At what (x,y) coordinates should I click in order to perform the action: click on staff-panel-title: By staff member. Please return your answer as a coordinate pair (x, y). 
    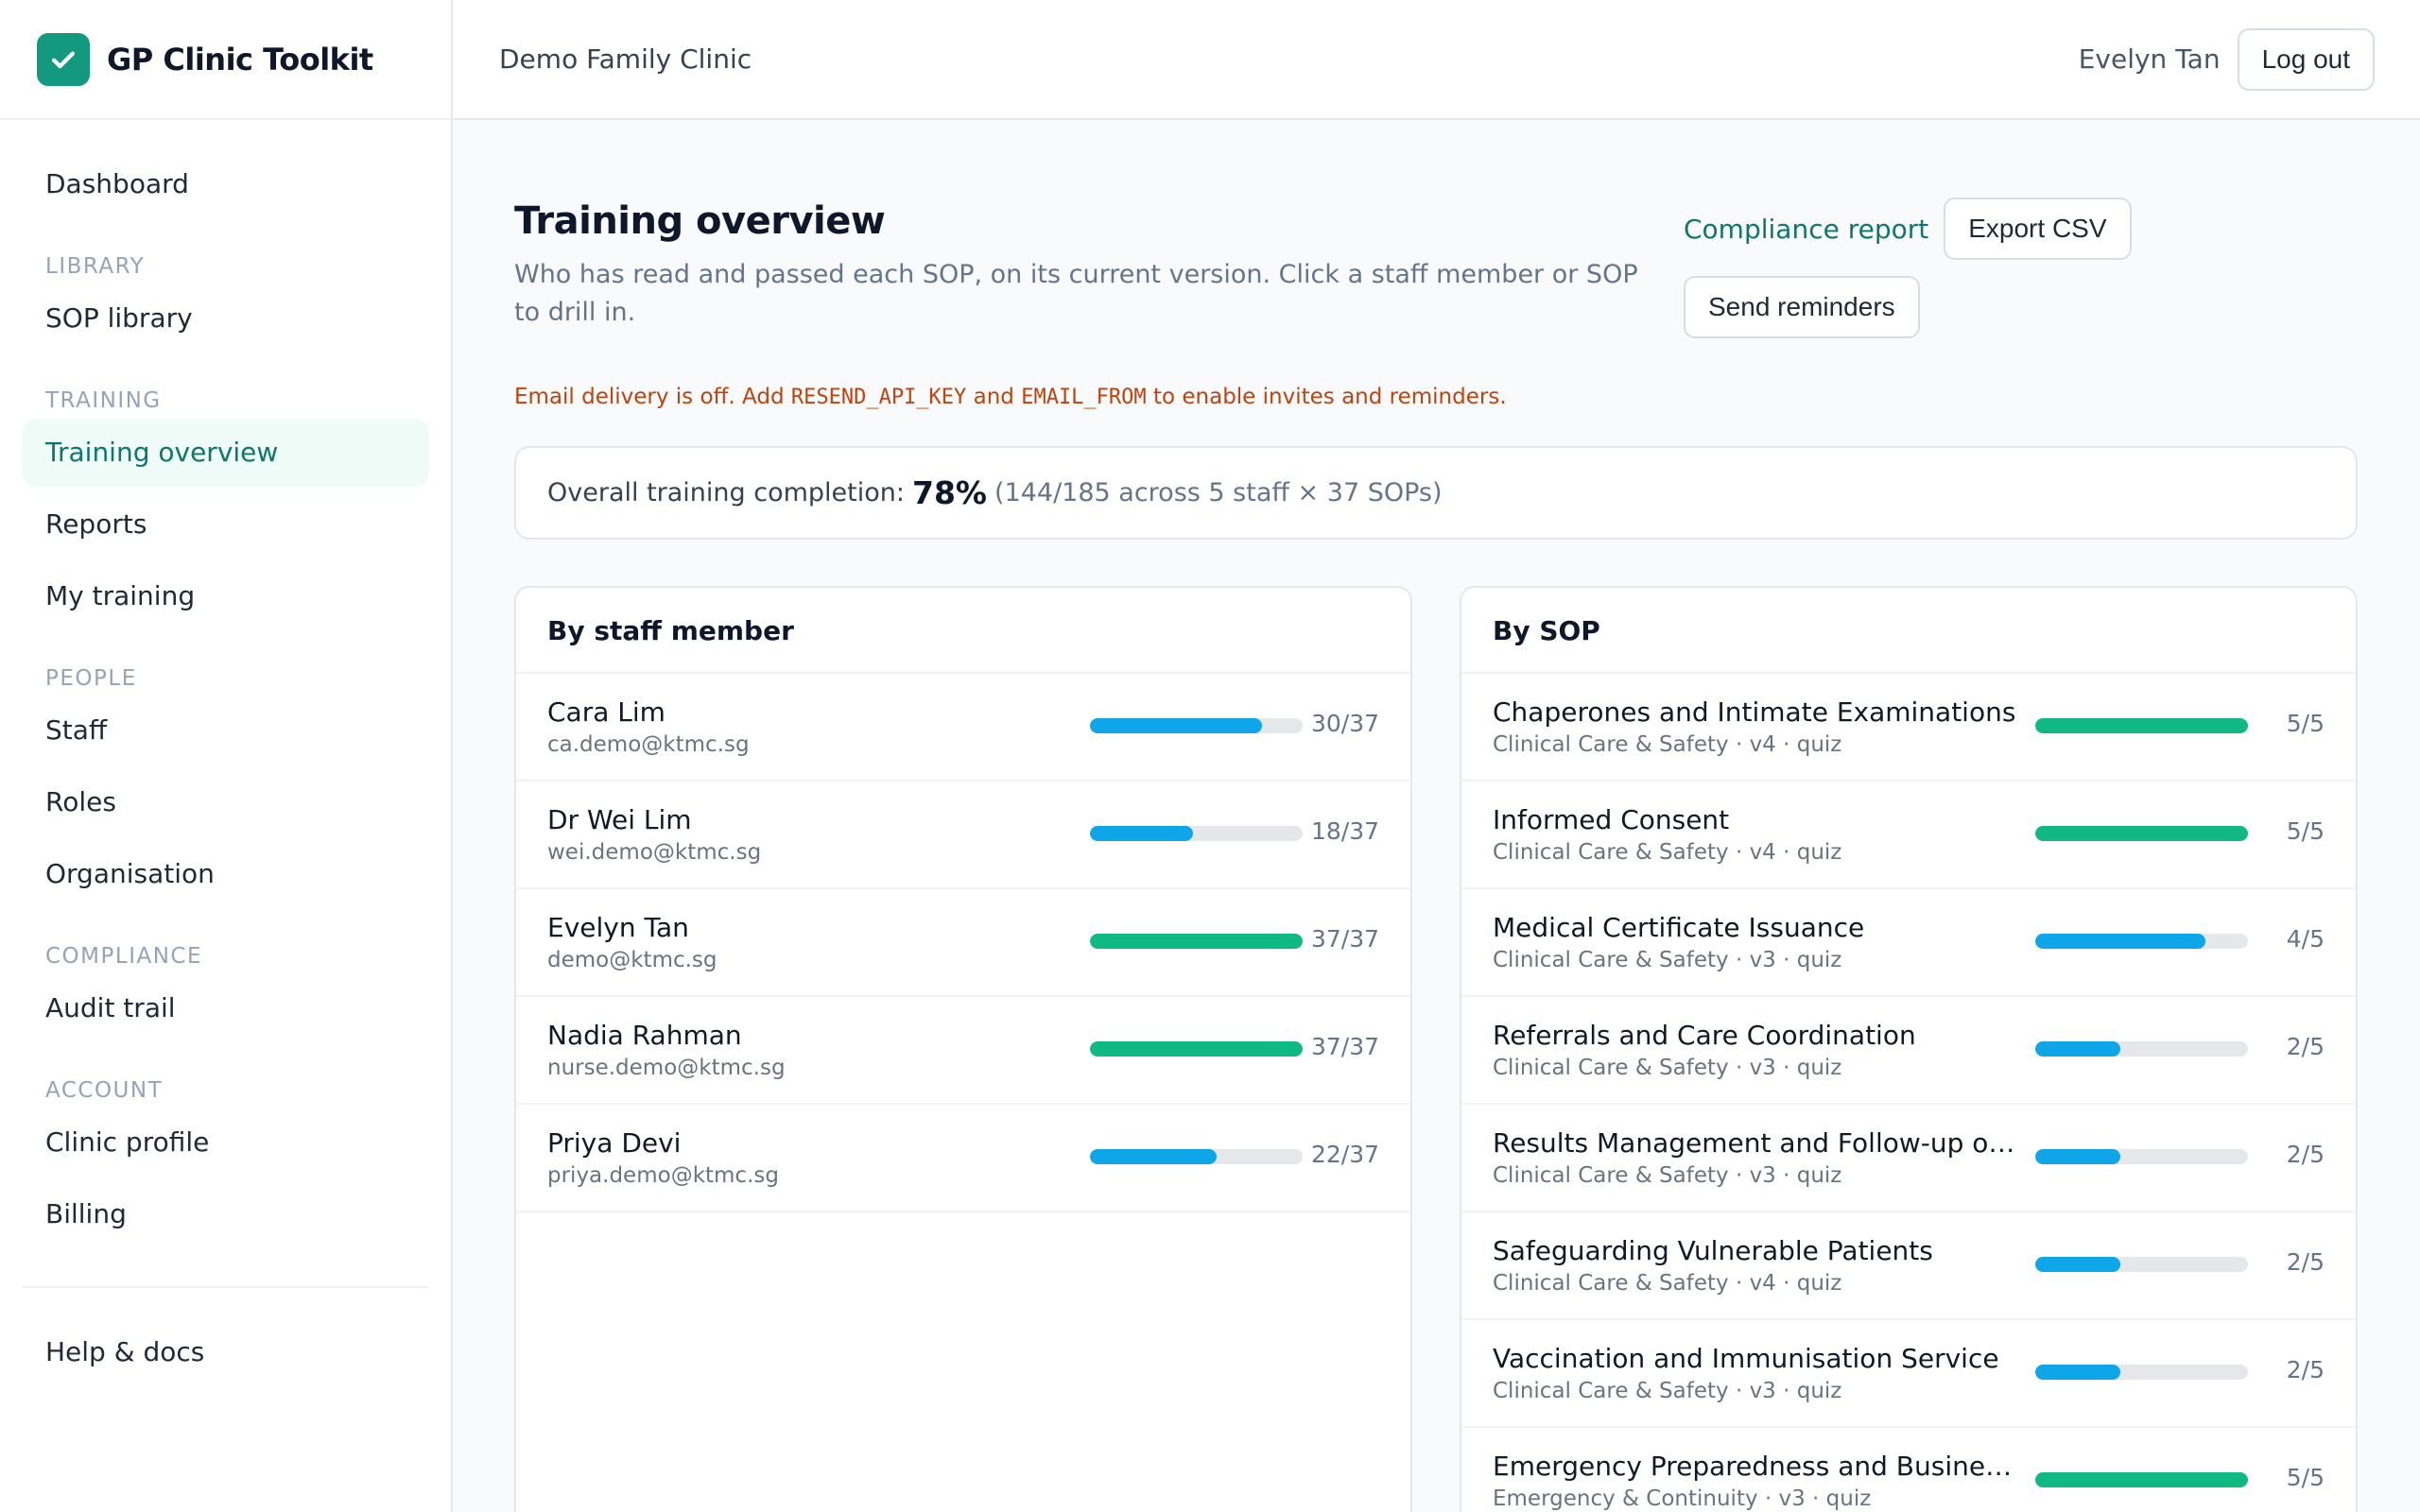
    Looking at the image, I should click on (963, 631).